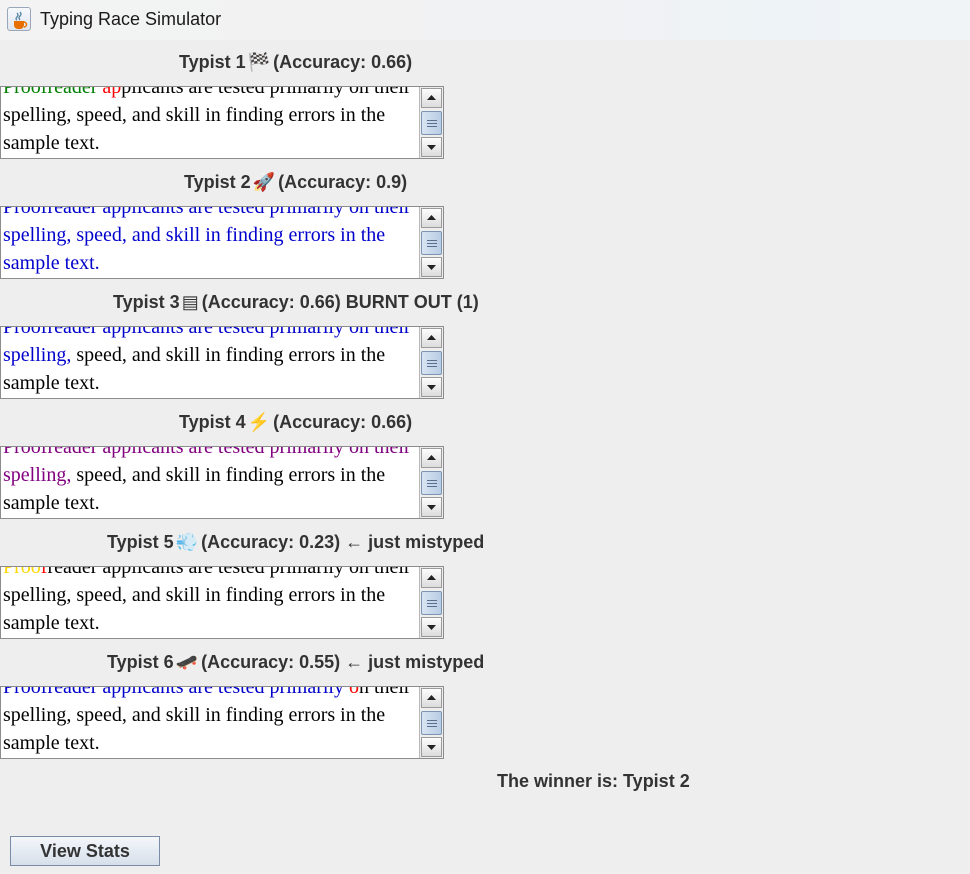 The image size is (970, 874). I want to click on skateboard-icon: 🛹, so click(187, 662).